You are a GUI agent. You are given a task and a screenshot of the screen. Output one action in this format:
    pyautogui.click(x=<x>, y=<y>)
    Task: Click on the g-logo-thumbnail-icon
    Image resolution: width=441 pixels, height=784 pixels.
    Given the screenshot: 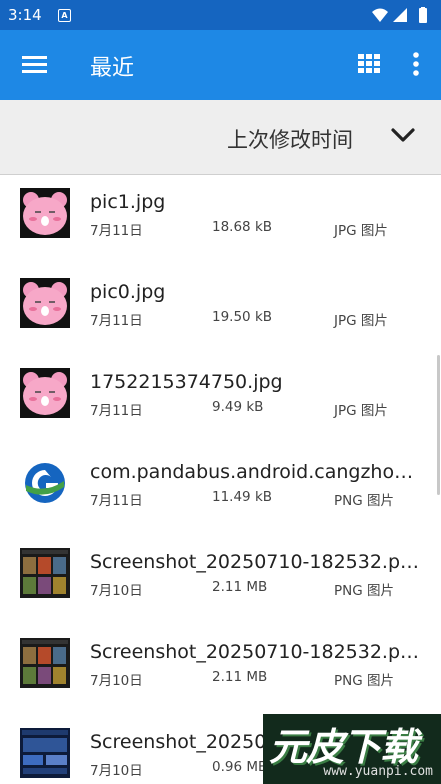 What is the action you would take?
    pyautogui.click(x=45, y=483)
    